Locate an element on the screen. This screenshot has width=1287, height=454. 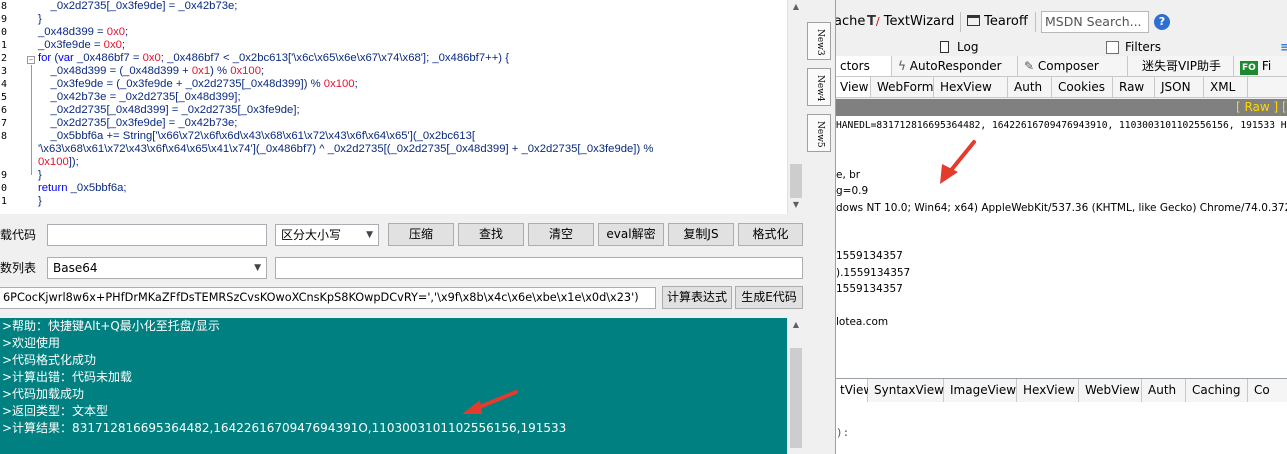
line-number is located at coordinates (8, 149).